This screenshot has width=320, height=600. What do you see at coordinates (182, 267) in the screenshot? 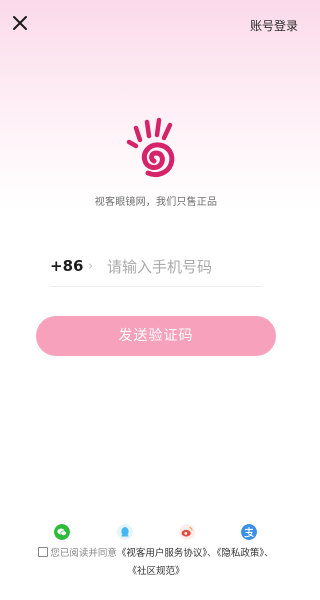
I see `phone-input` at bounding box center [182, 267].